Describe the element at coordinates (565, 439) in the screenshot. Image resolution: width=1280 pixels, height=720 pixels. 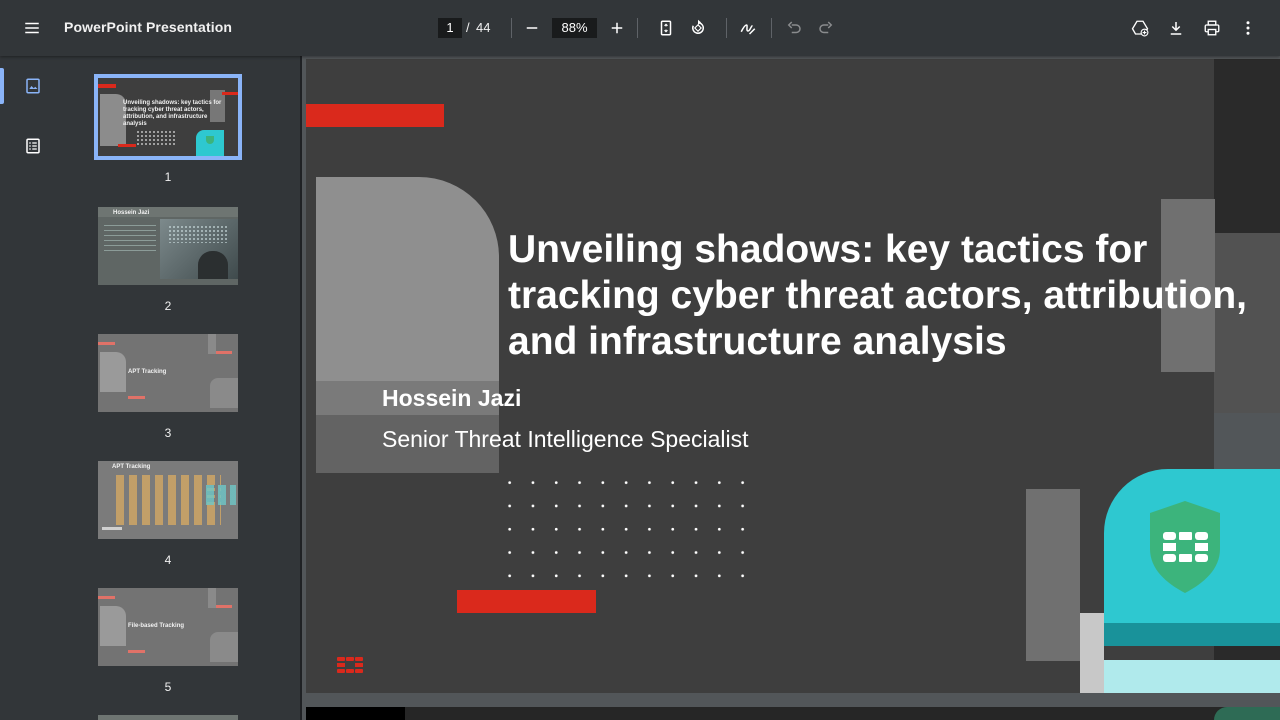
I see `presenter-role: Senior Threat Intelligence Specialist` at that location.